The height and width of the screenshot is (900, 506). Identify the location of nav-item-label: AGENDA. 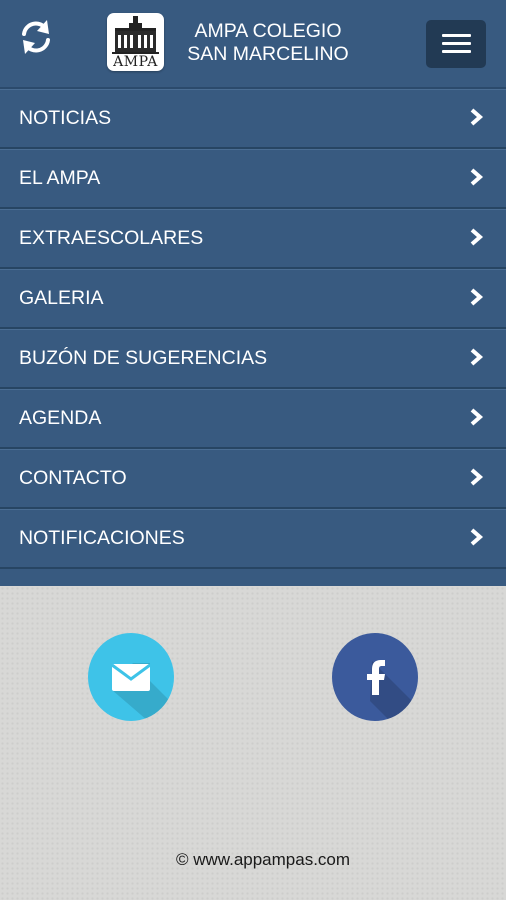
(60, 418).